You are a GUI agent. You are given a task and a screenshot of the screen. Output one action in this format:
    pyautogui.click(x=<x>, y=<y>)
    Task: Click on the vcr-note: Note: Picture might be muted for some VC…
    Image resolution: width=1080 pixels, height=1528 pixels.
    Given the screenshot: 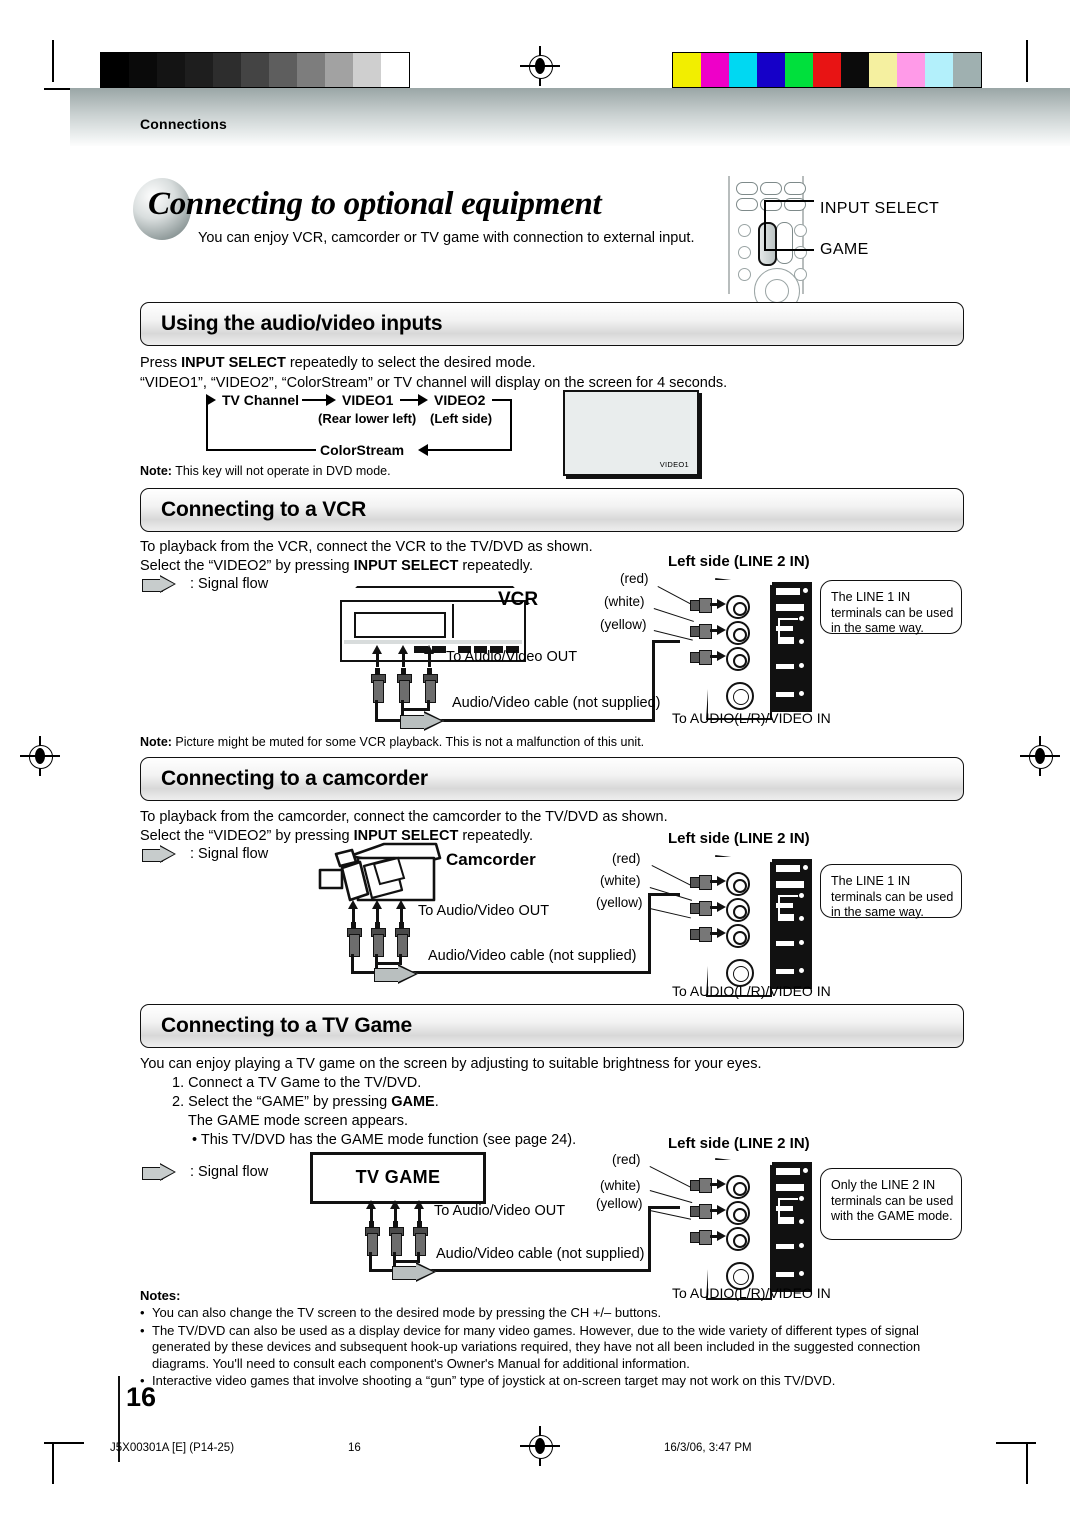 What is the action you would take?
    pyautogui.click(x=392, y=742)
    